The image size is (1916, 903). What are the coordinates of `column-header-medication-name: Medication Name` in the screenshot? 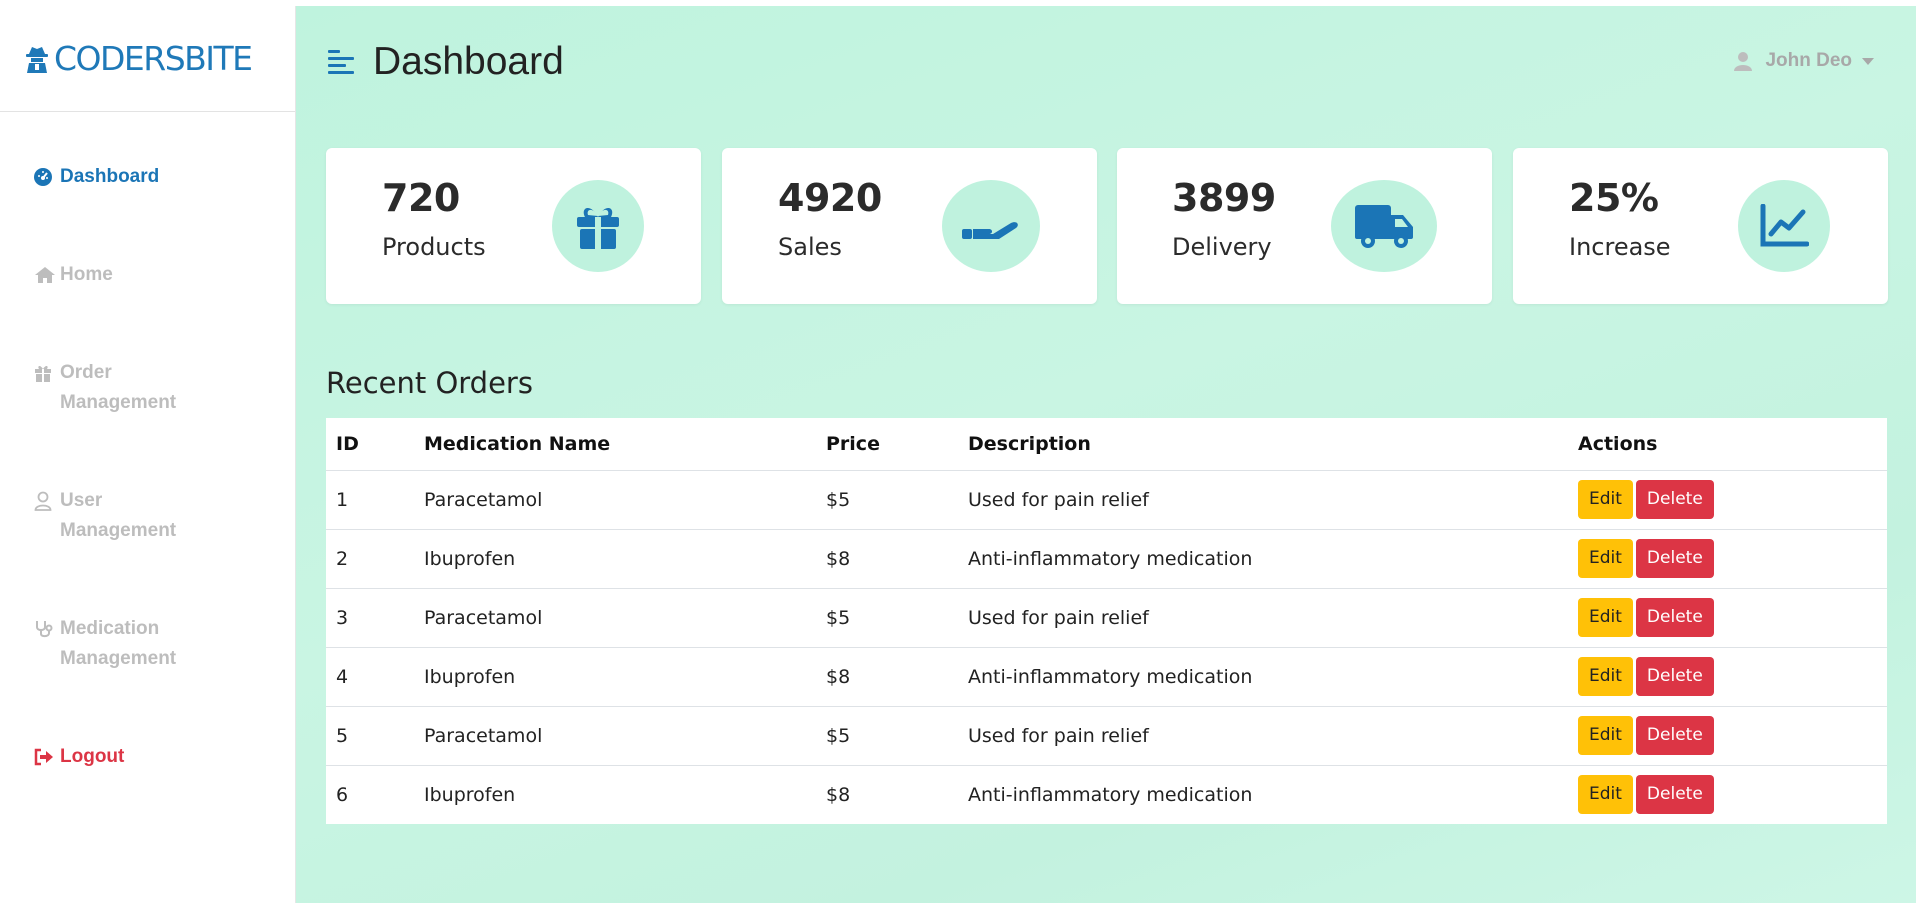 It's located at (615, 444).